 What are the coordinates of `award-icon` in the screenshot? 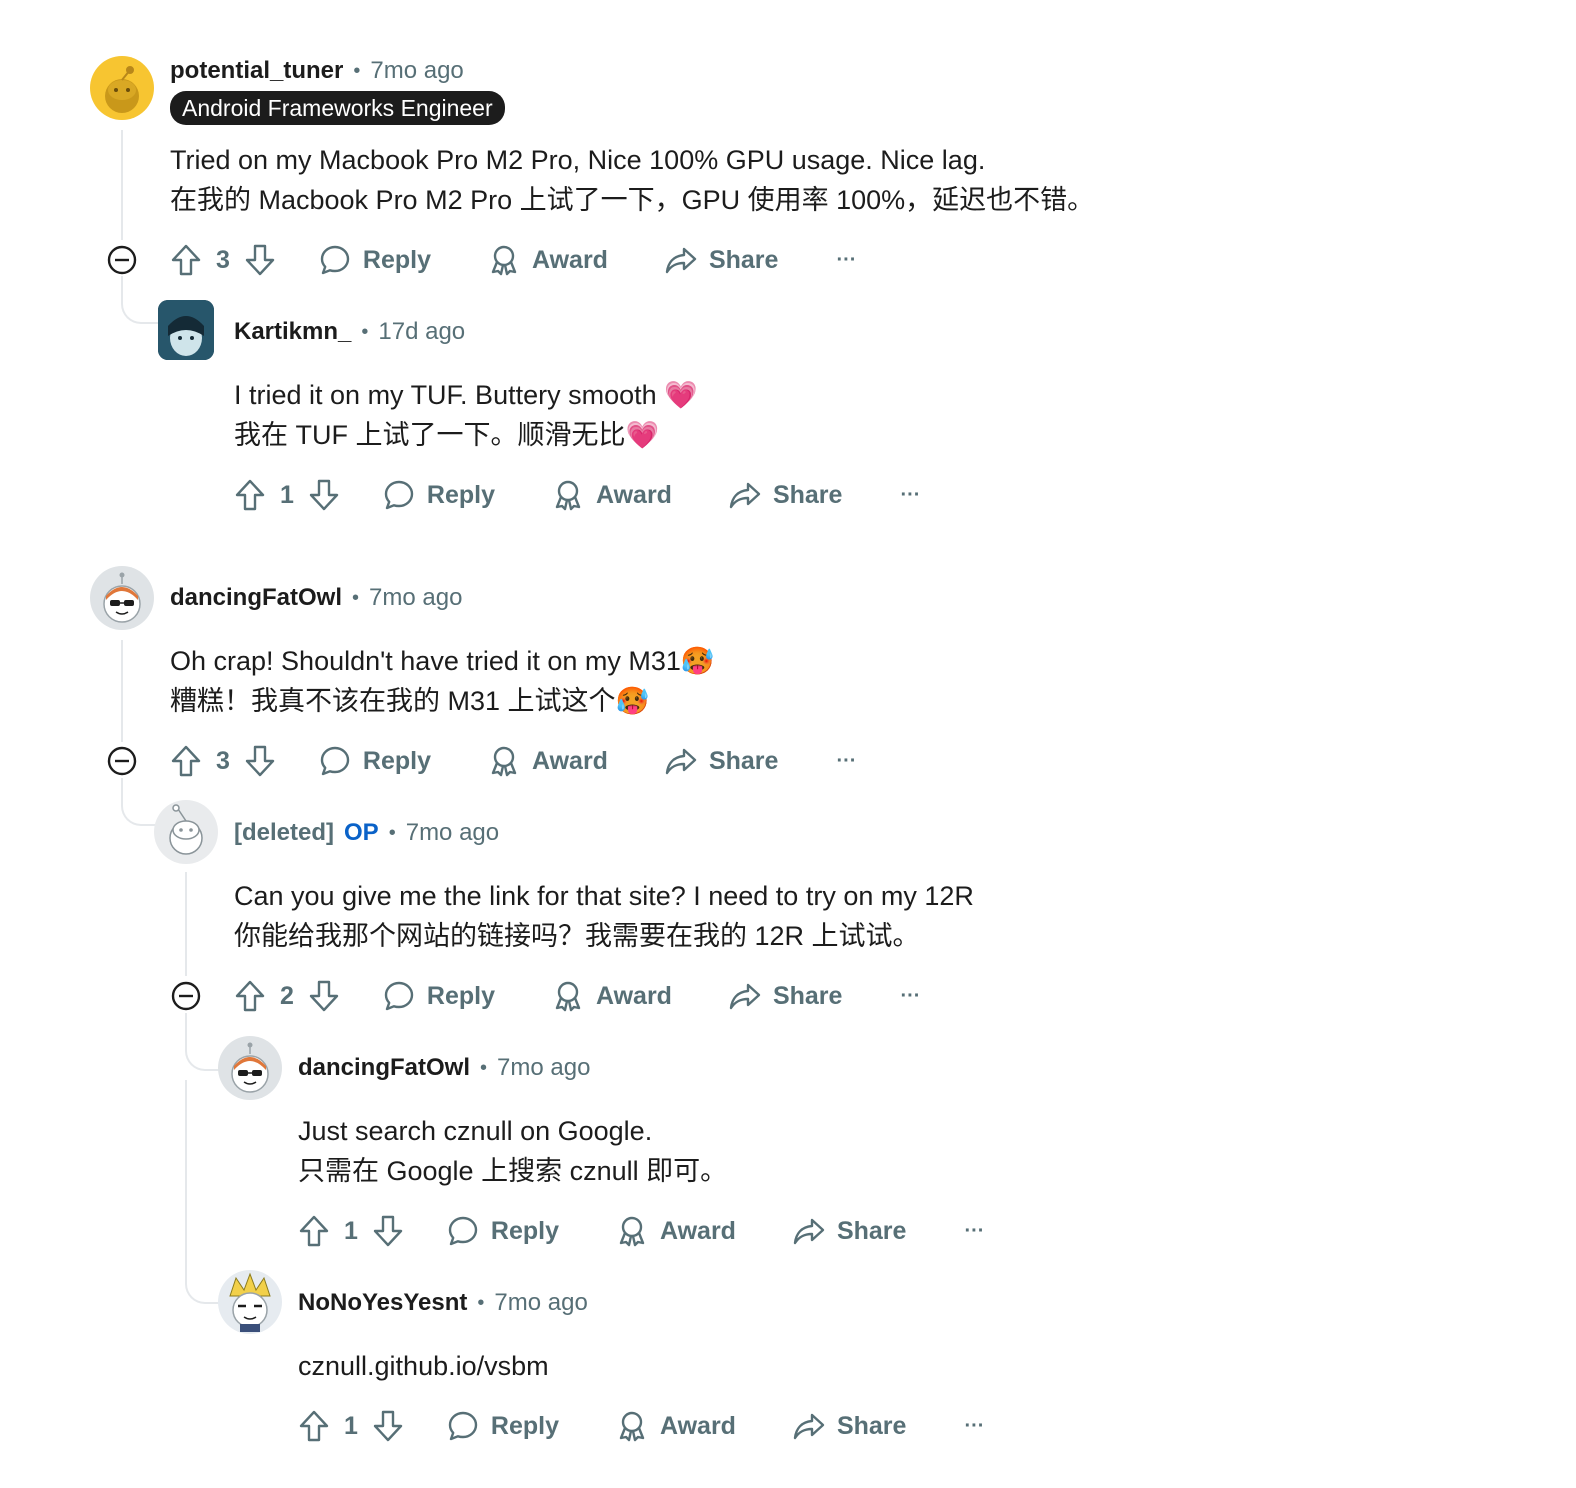 It's located at (568, 495).